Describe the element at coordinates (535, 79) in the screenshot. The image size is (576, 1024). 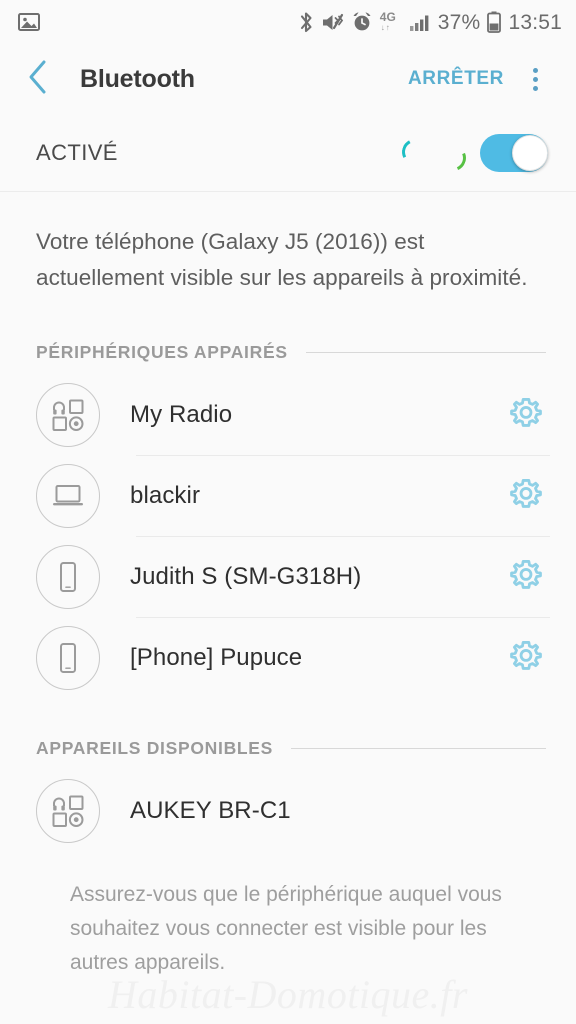
I see `more-vertical-icon` at that location.